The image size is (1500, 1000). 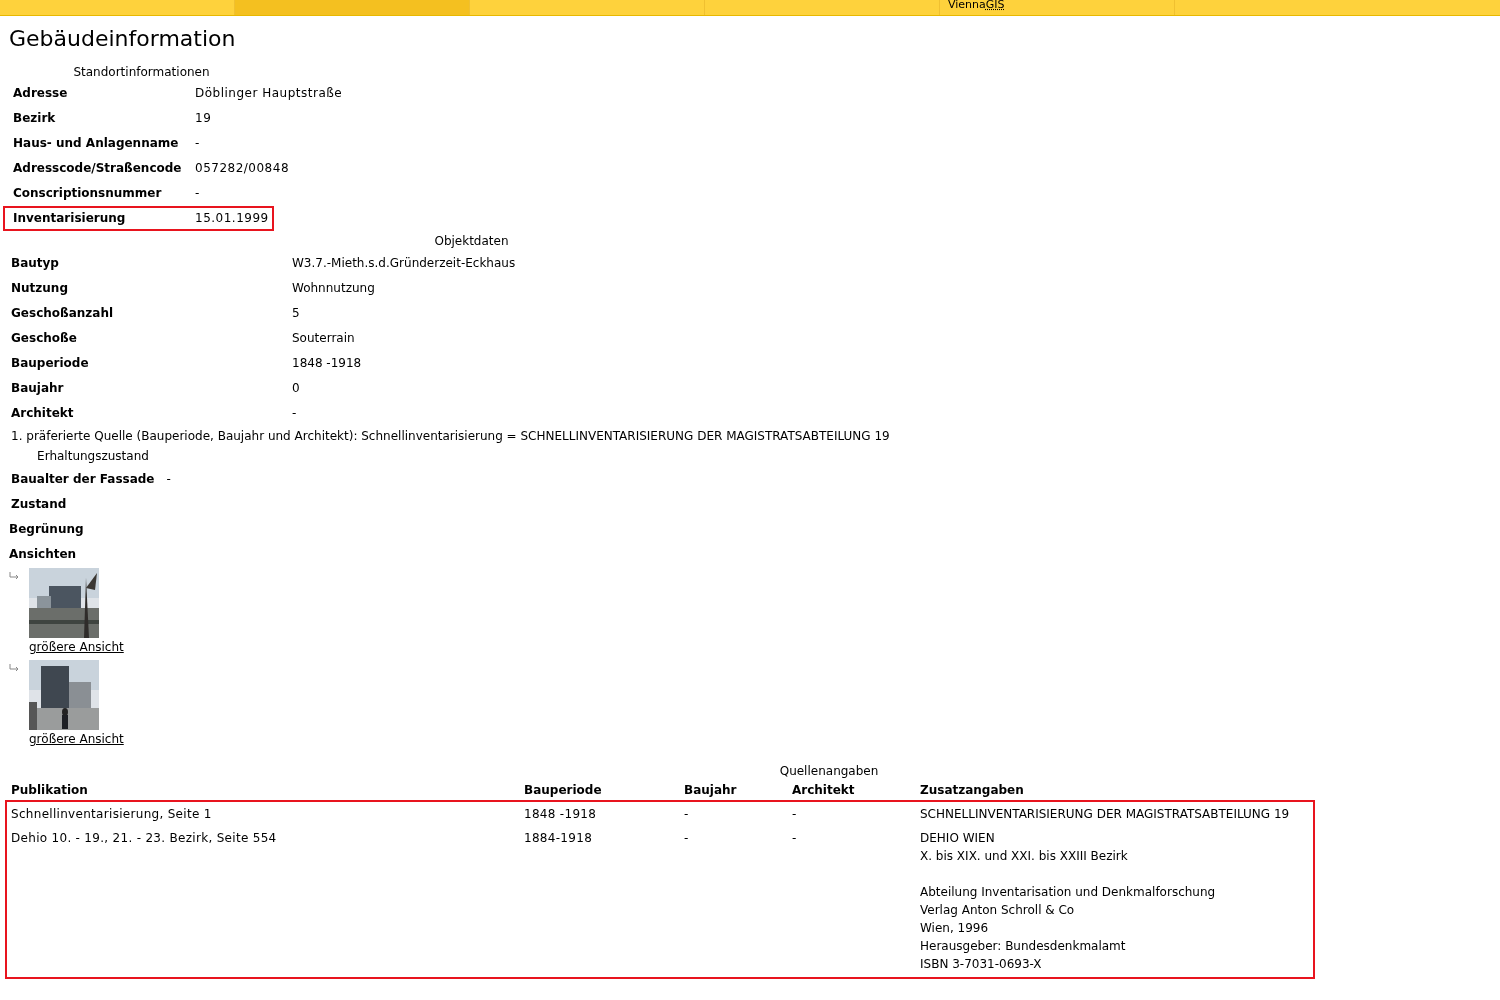 What do you see at coordinates (96, 143) in the screenshot?
I see `field-label: Haus- und Anlagenname` at bounding box center [96, 143].